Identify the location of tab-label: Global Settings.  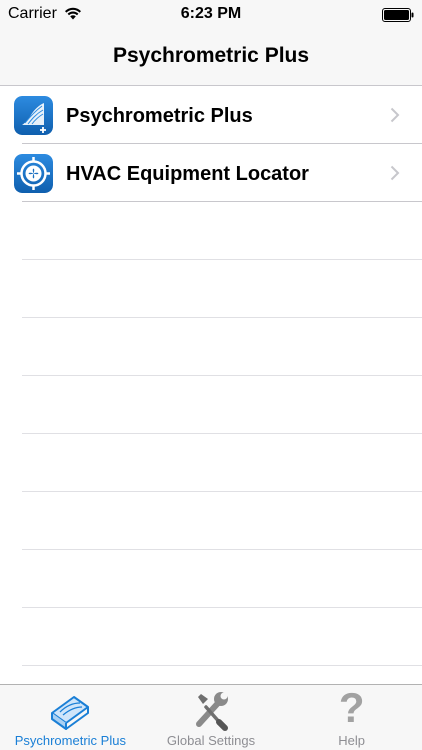
(211, 740).